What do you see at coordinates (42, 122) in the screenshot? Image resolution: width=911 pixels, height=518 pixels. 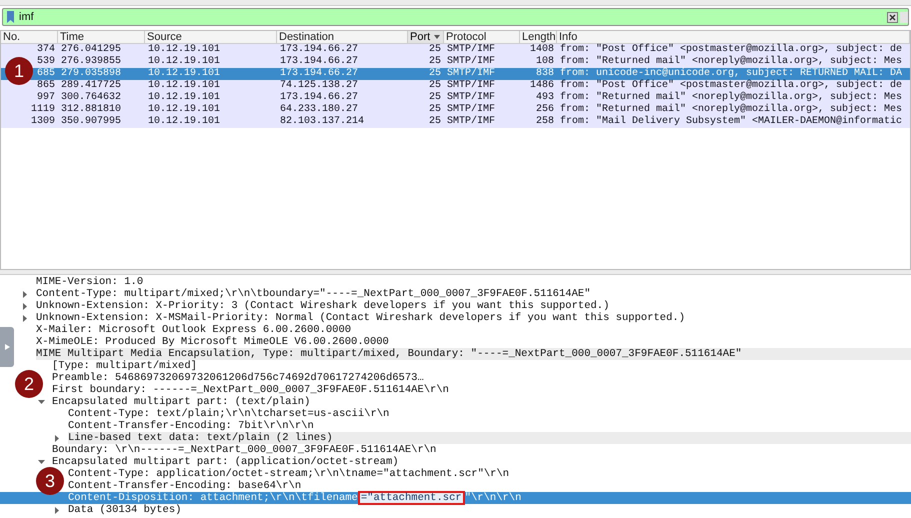 I see `table-cell: 1309` at bounding box center [42, 122].